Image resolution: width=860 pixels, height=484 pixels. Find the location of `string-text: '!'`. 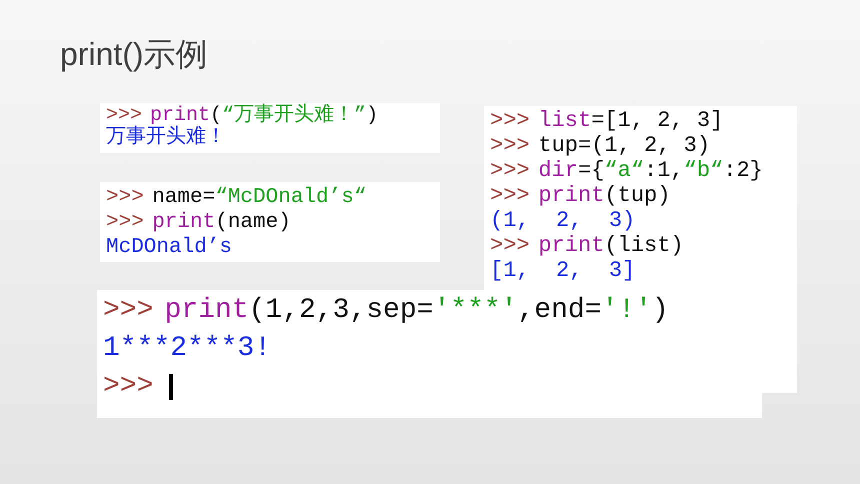

string-text: '!' is located at coordinates (627, 311).